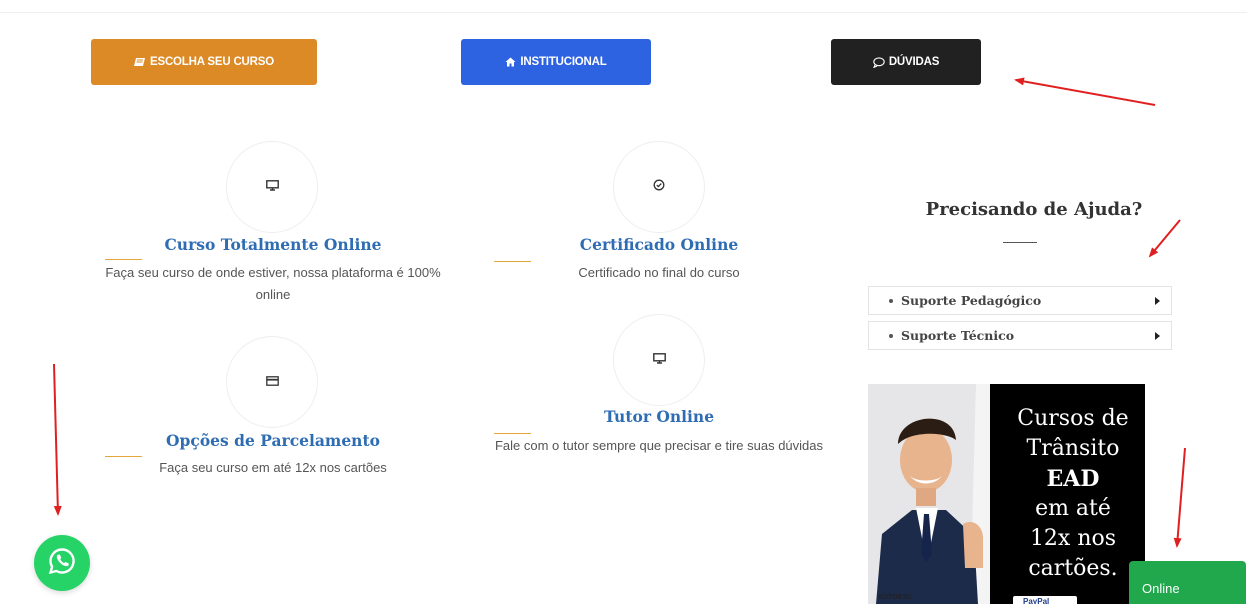  What do you see at coordinates (914, 62) in the screenshot?
I see `faq-label: DÚVIDAS` at bounding box center [914, 62].